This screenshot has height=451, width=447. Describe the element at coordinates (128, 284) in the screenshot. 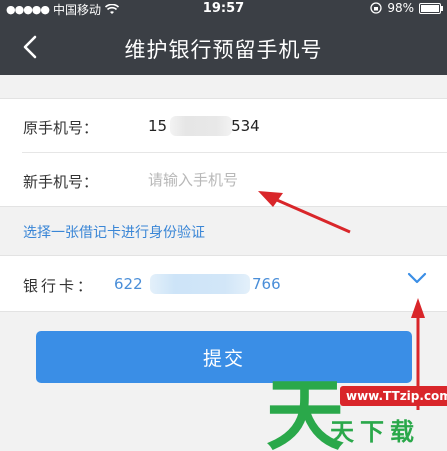

I see `bank-card-number-start: 622` at that location.